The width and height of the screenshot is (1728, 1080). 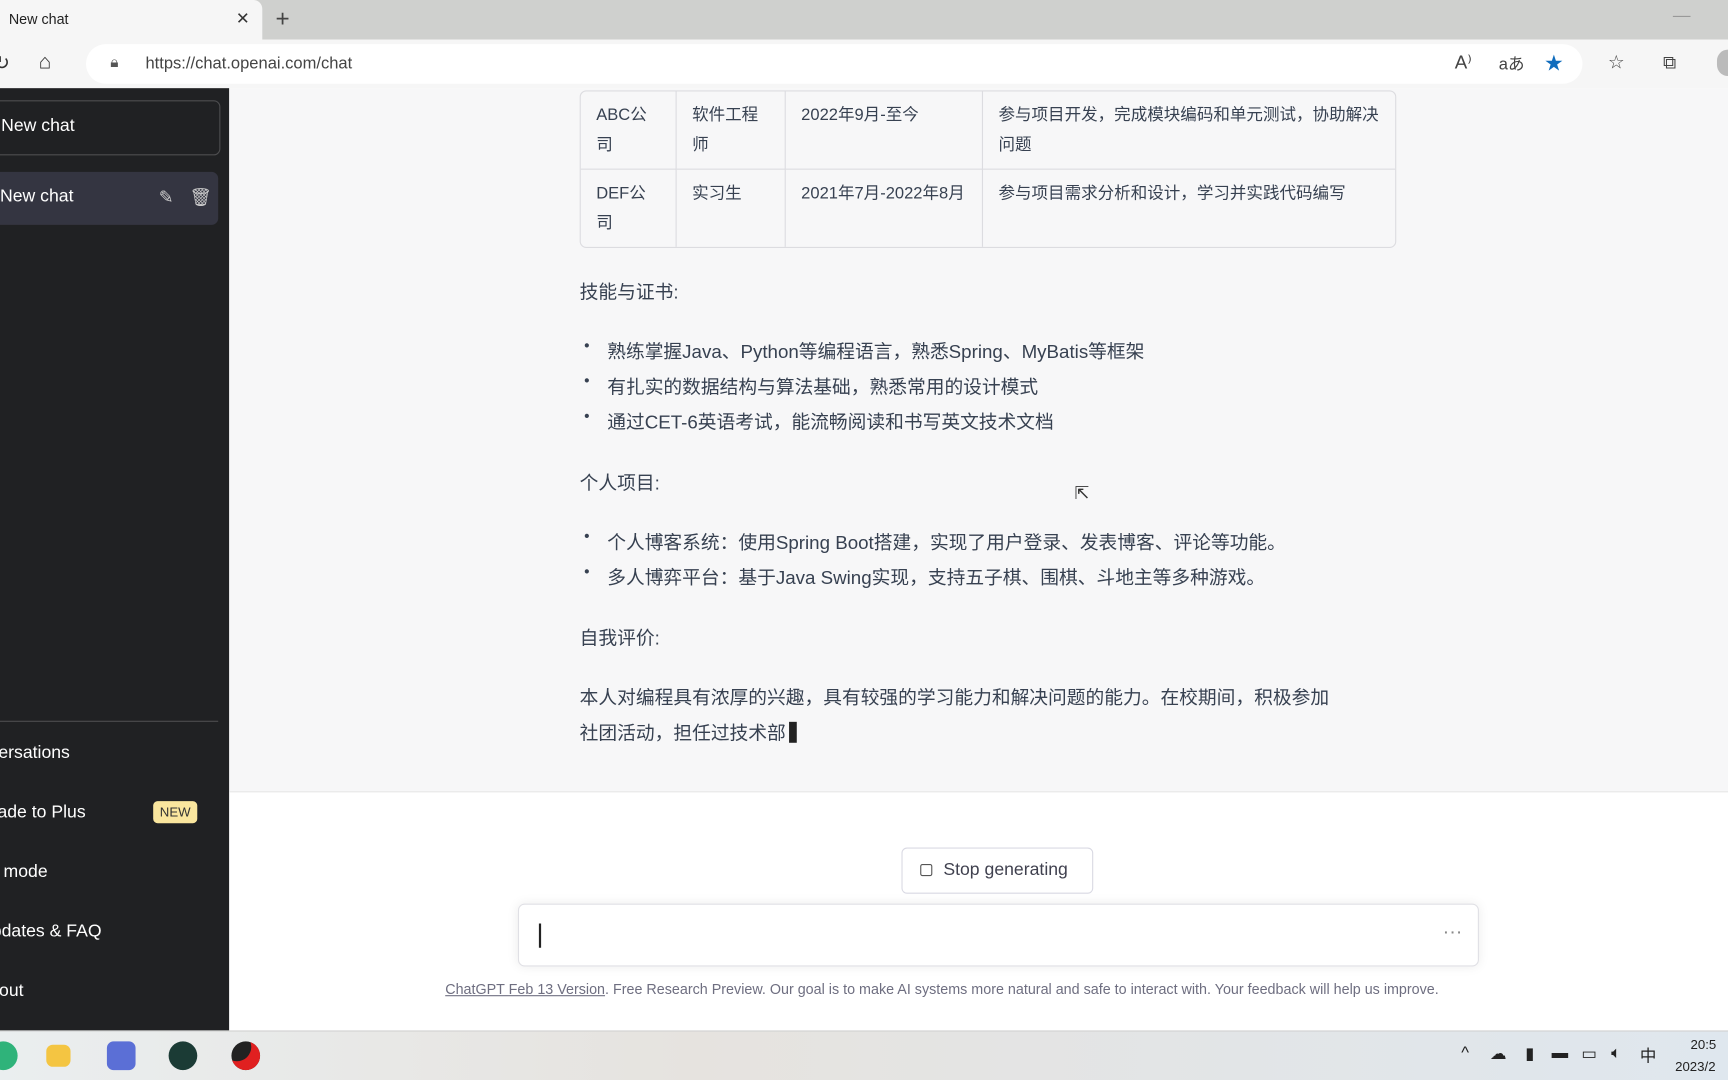 I want to click on list-item: 有扎实的数据结构与算法基础，熟悉常用的设计模式, so click(x=811, y=385).